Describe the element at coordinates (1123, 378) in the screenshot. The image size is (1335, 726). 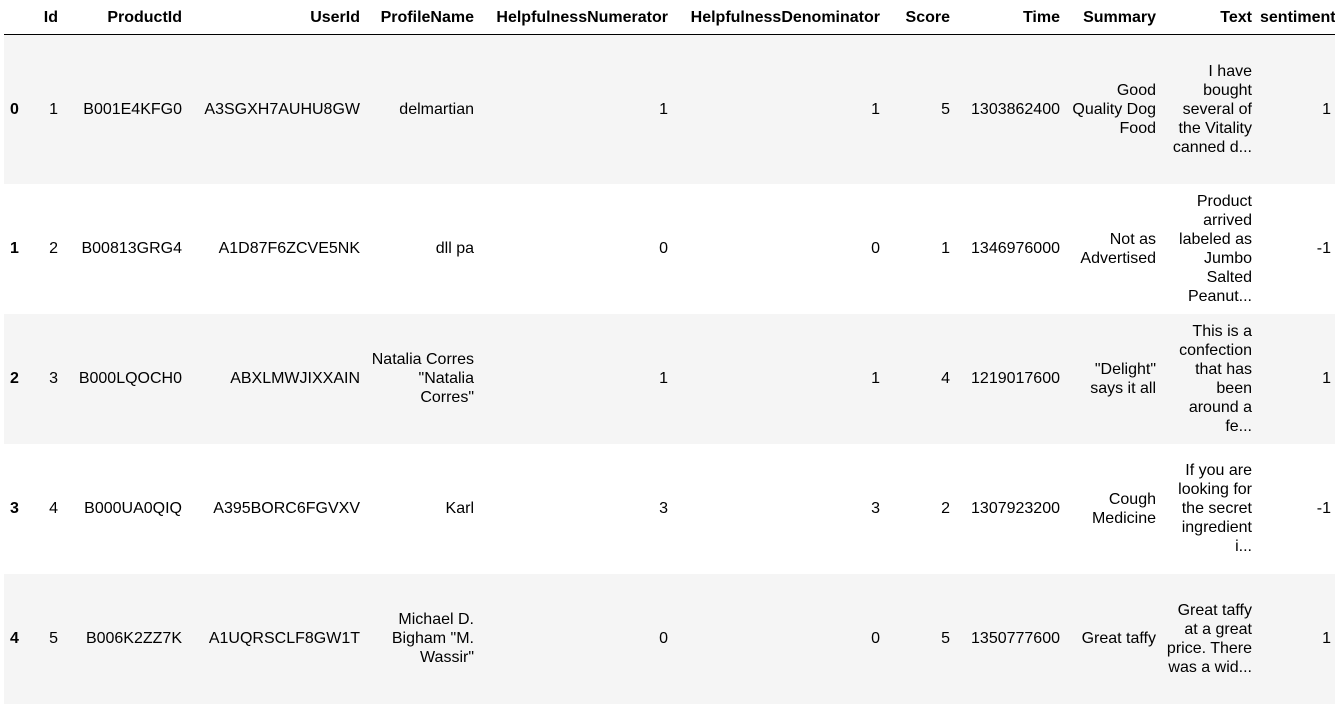
I see `cell-summary: "Delight" says it all` at that location.